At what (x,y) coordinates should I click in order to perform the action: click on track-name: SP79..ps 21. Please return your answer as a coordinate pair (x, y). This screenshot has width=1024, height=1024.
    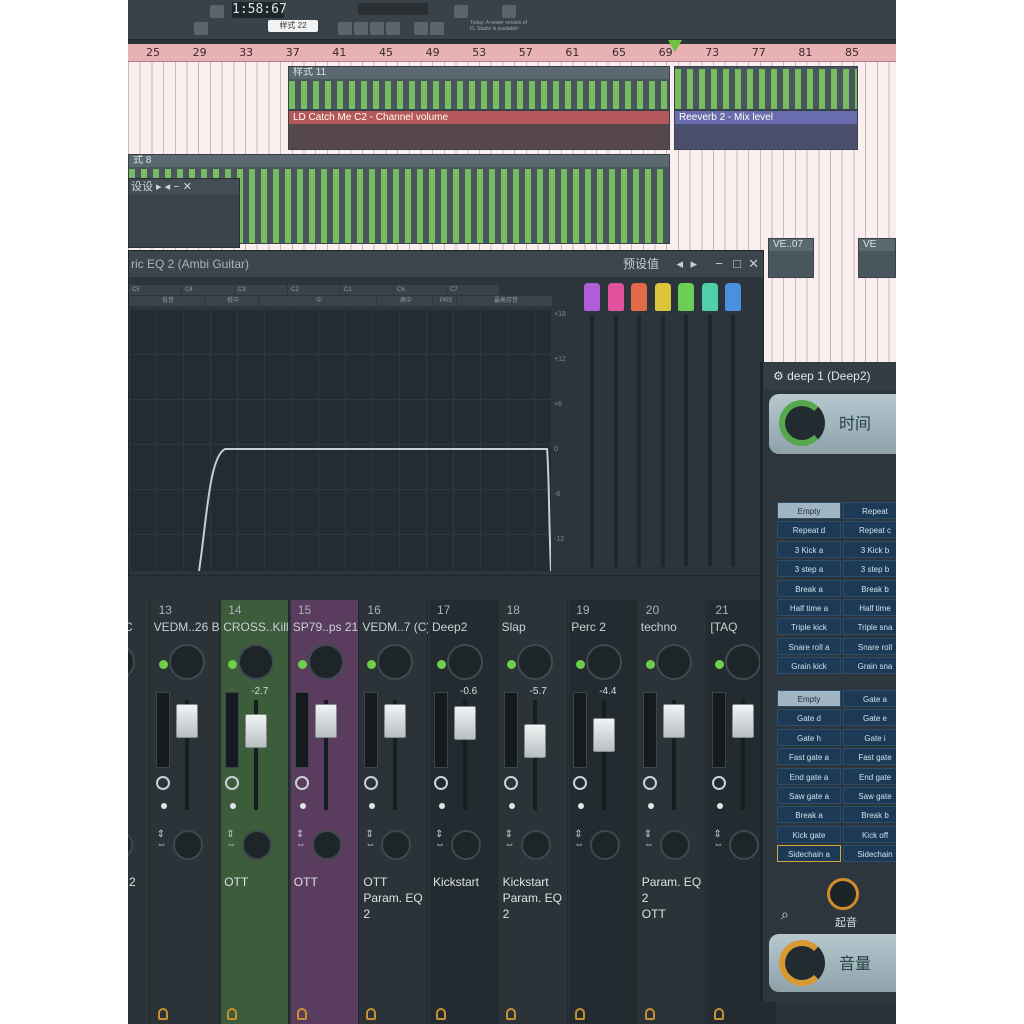
    Looking at the image, I should click on (326, 627).